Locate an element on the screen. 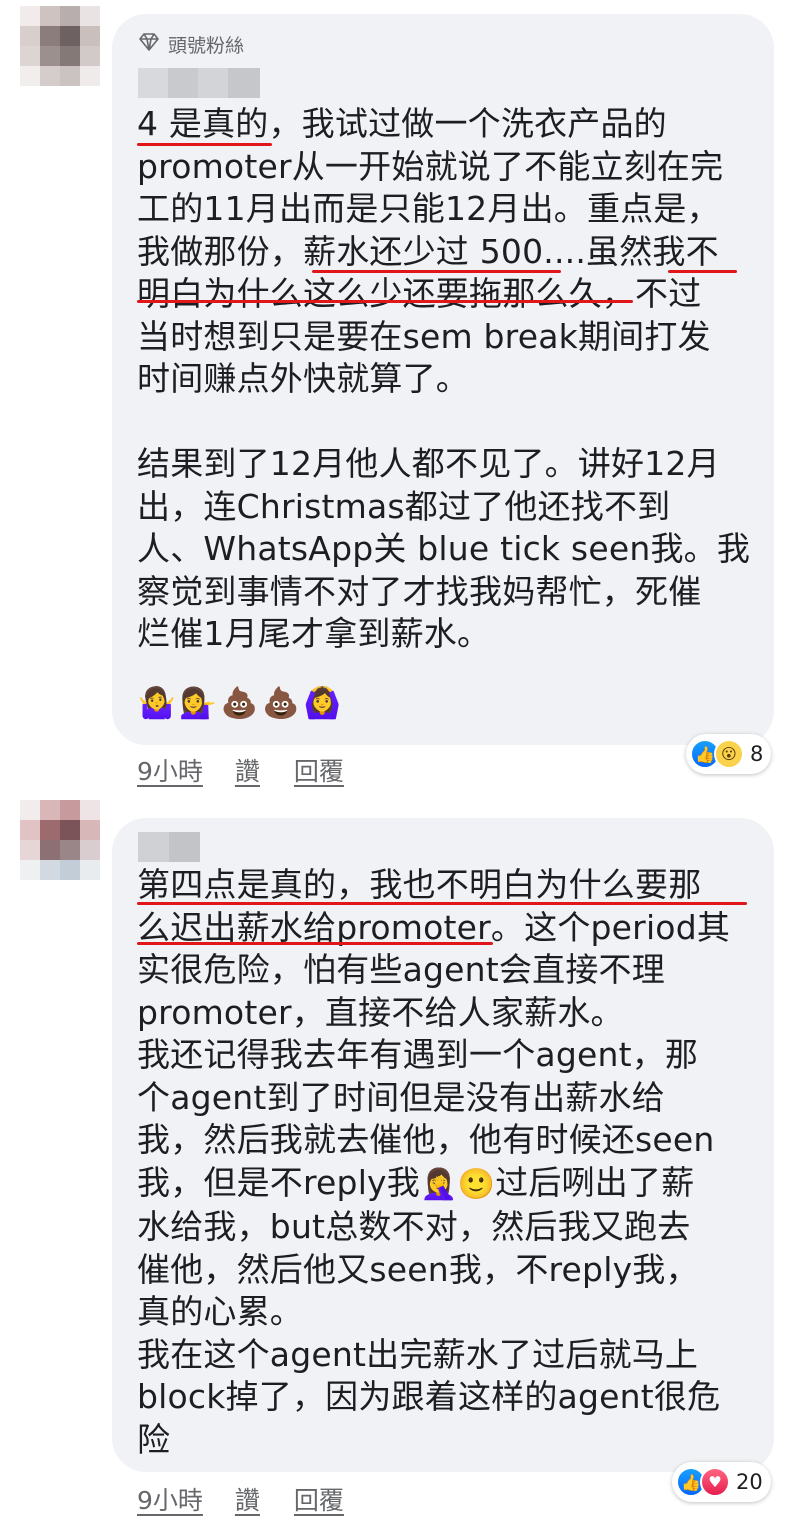  shrug-emoji: 🤷‍♀️ is located at coordinates (157, 703).